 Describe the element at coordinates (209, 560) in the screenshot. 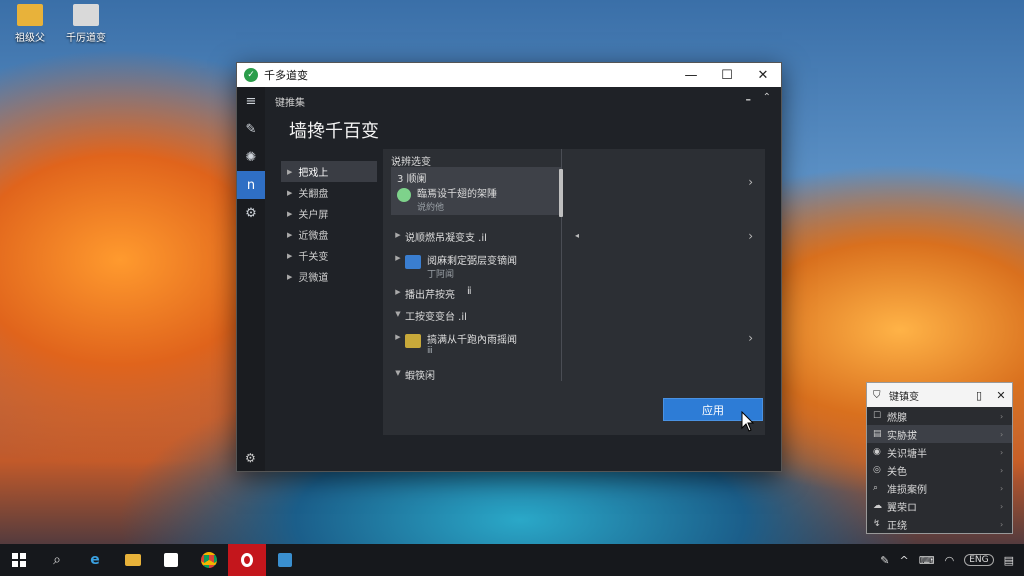

I see `chrome-icon` at that location.